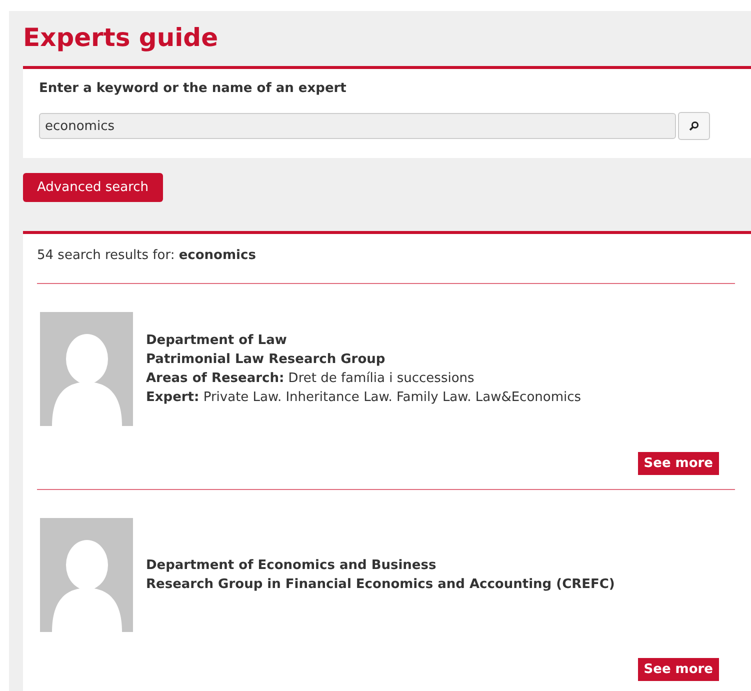 This screenshot has width=751, height=691. What do you see at coordinates (357, 126) in the screenshot?
I see `search-field: economics` at bounding box center [357, 126].